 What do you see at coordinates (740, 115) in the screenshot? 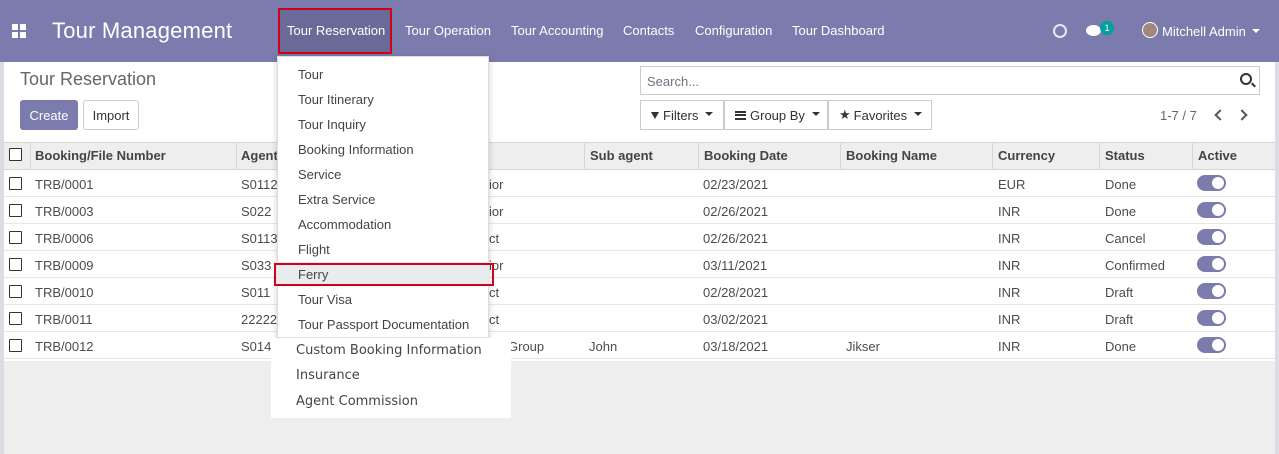
I see `bars-icon` at bounding box center [740, 115].